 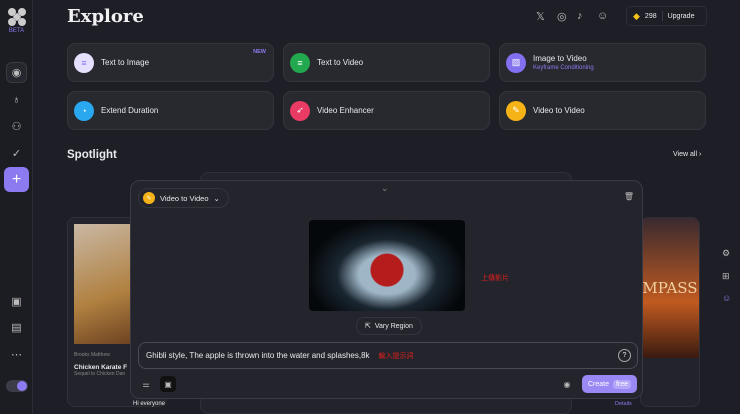 What do you see at coordinates (650, 16) in the screenshot?
I see `credits-count: 298` at bounding box center [650, 16].